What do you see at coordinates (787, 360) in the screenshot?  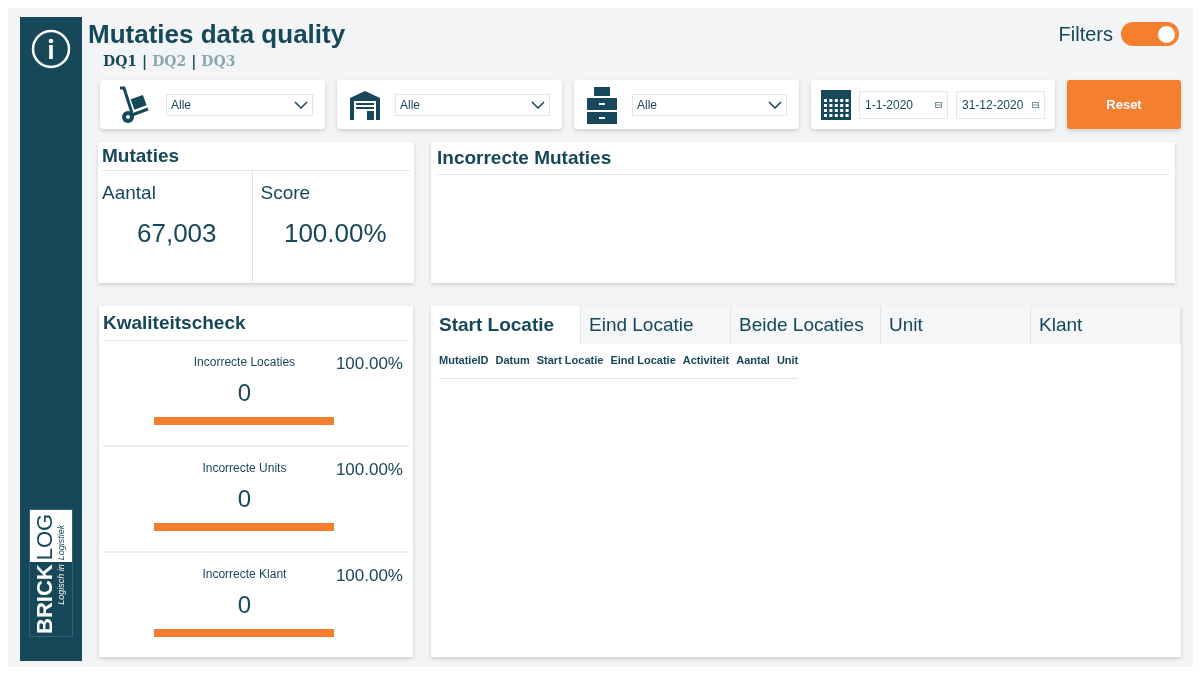 I see `column-header: Unit` at bounding box center [787, 360].